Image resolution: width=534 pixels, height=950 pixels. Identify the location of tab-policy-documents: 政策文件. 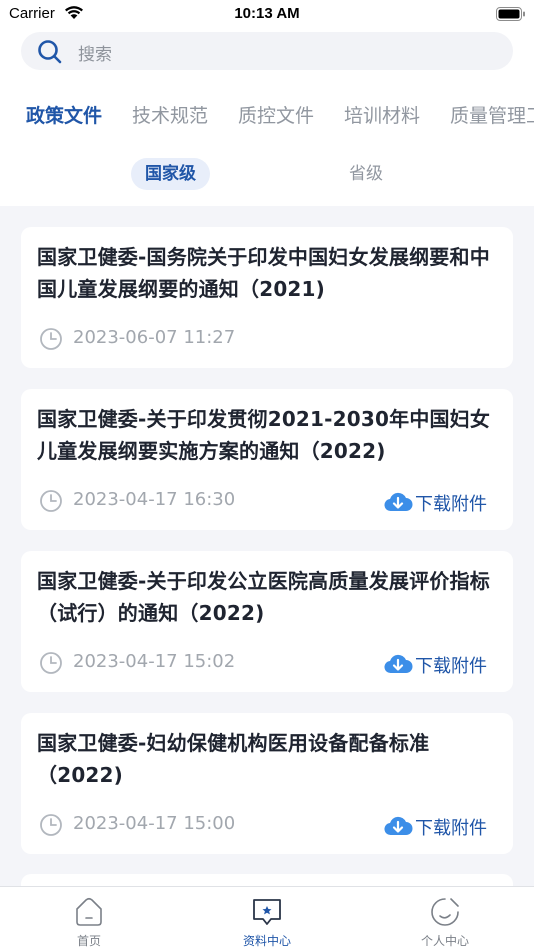
(64, 114).